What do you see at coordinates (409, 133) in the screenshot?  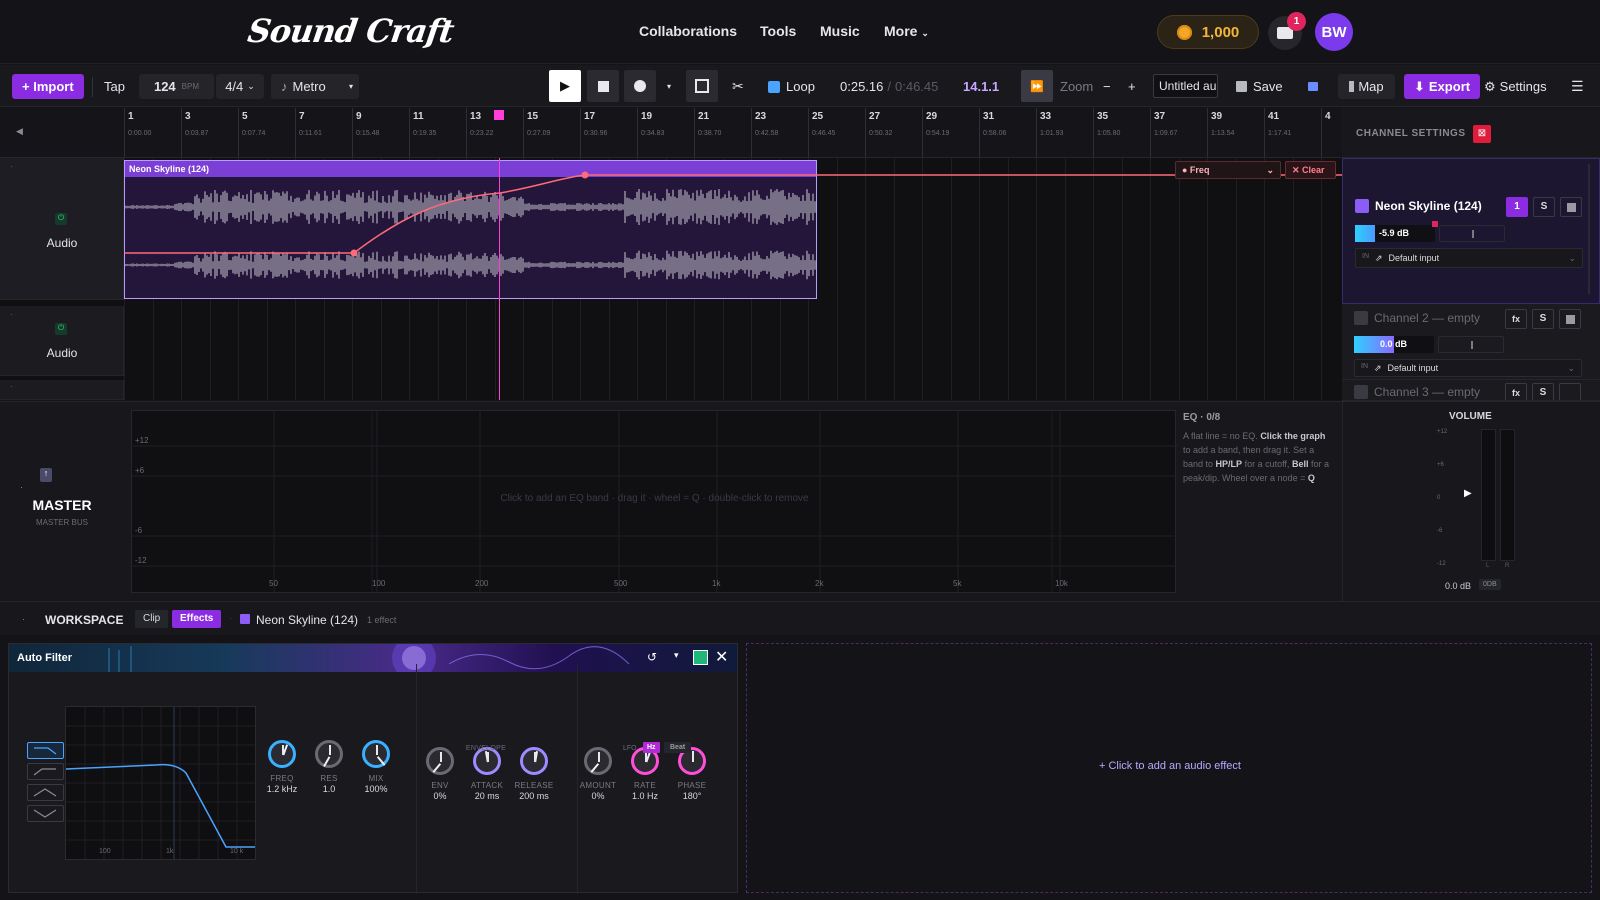 I see `ruler-bar-11: 11 0:19.35` at bounding box center [409, 133].